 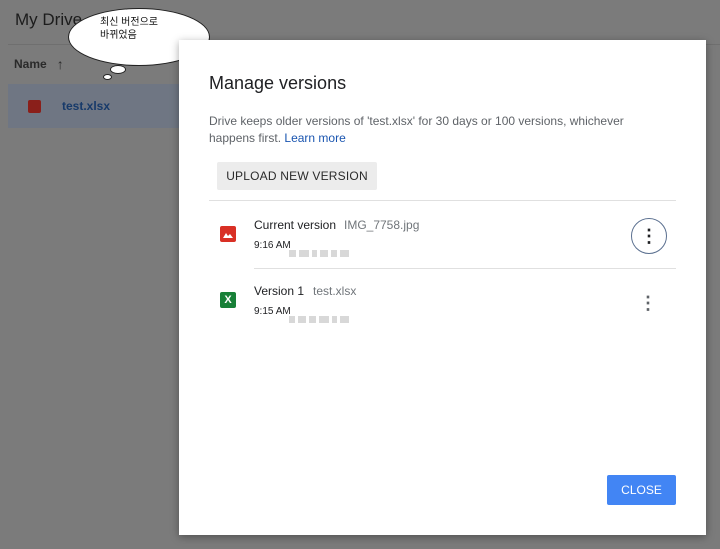 I want to click on file-name: test.xlsx, so click(x=86, y=106).